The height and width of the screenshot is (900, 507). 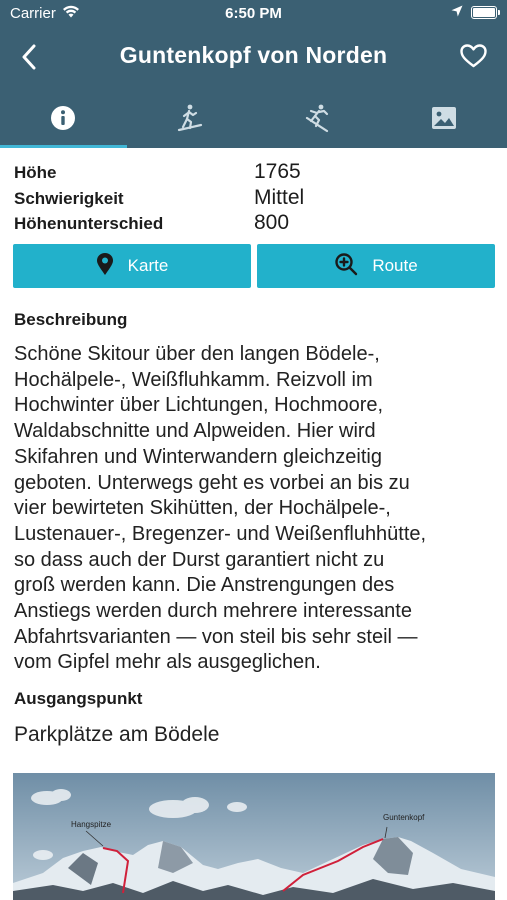 I want to click on page-title: Guntenkopf von Norden, so click(x=253, y=55).